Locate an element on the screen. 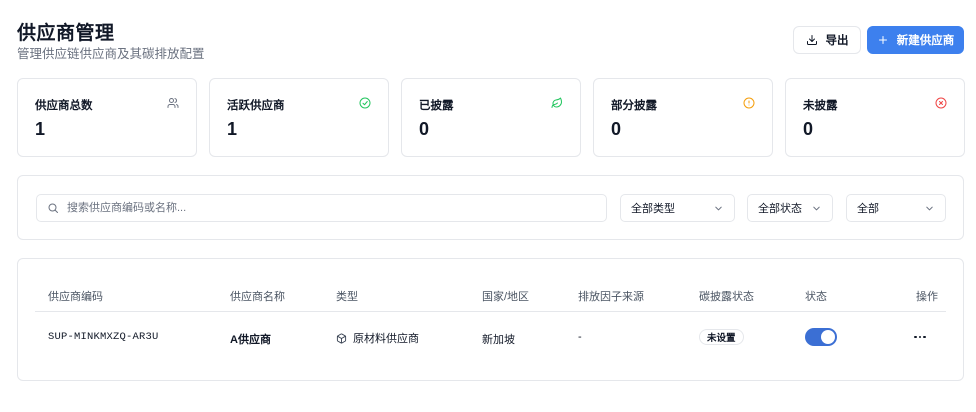 The width and height of the screenshot is (976, 412). stat-label: 供应商总数 is located at coordinates (64, 106).